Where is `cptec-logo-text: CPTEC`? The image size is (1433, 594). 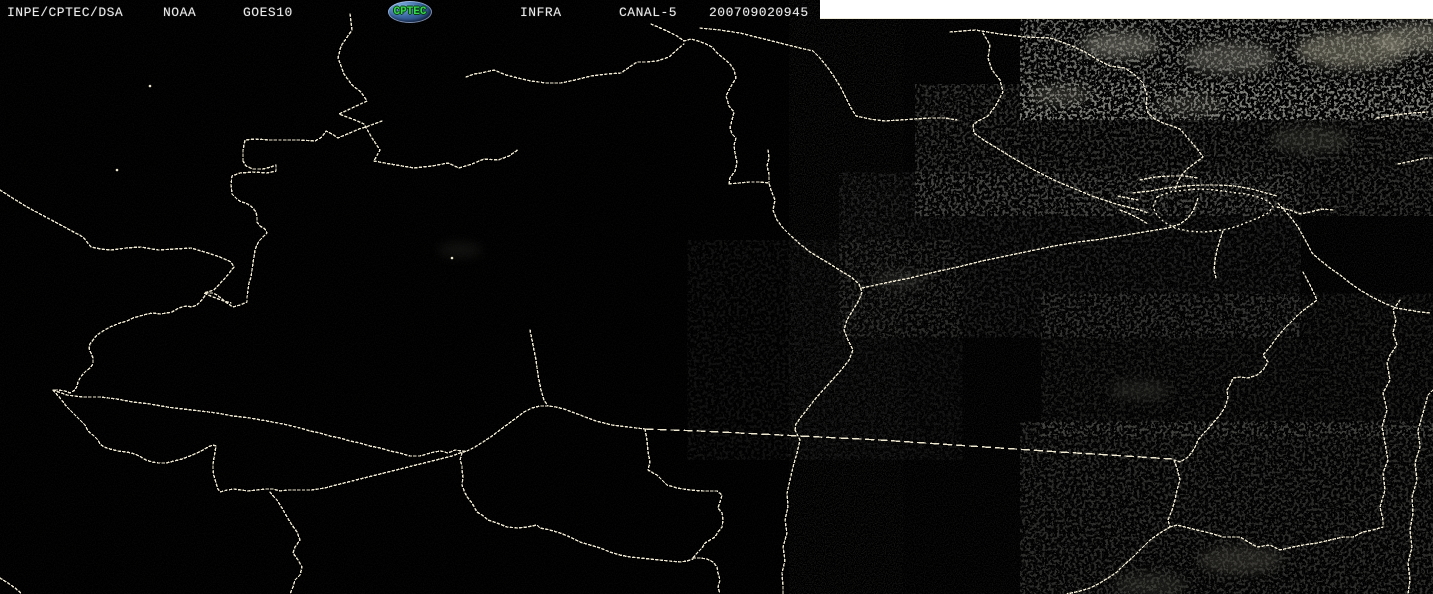 cptec-logo-text: CPTEC is located at coordinates (410, 12).